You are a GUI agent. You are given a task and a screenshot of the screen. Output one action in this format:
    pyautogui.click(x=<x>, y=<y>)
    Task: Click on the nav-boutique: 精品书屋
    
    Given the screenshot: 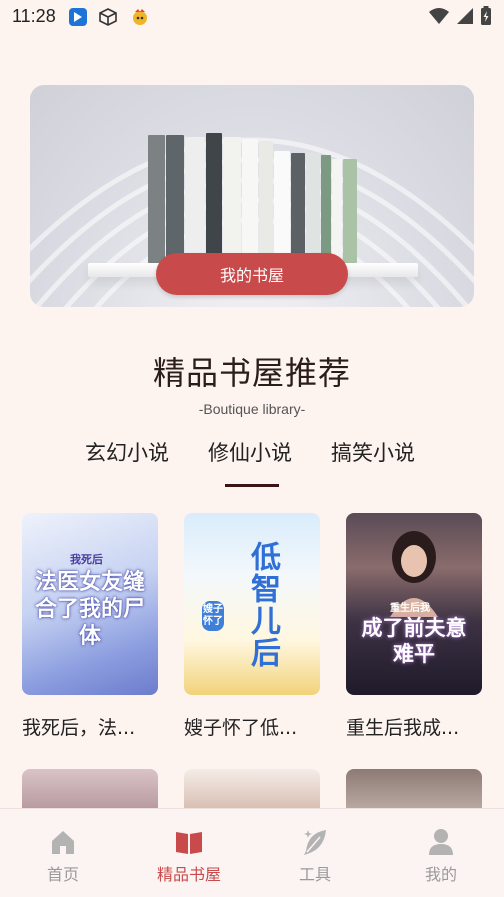 What is the action you would take?
    pyautogui.click(x=189, y=853)
    